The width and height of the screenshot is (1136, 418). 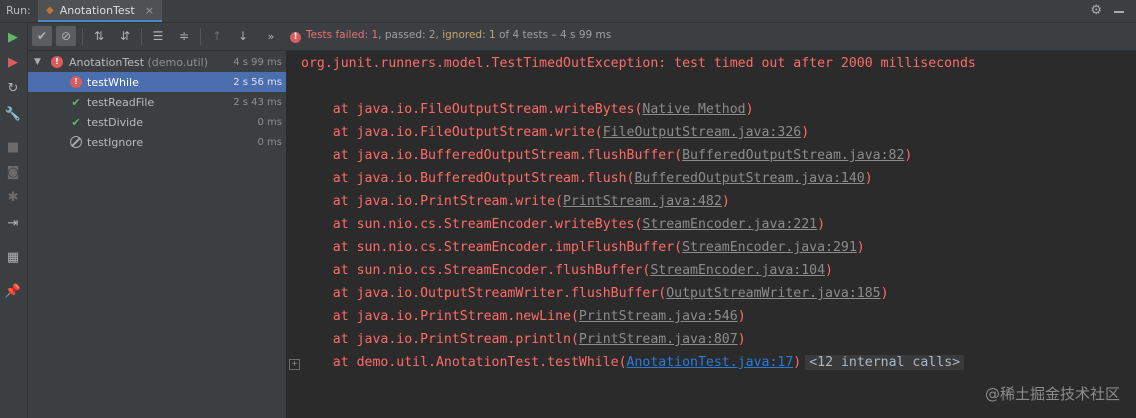 What do you see at coordinates (769, 247) in the screenshot?
I see `source-link: StreamEncoder.java:291` at bounding box center [769, 247].